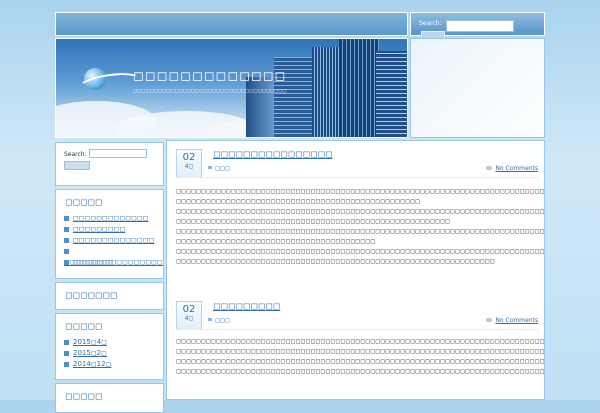 This screenshot has width=600, height=413. What do you see at coordinates (477, 88) in the screenshot?
I see `header-side-panel` at bounding box center [477, 88].